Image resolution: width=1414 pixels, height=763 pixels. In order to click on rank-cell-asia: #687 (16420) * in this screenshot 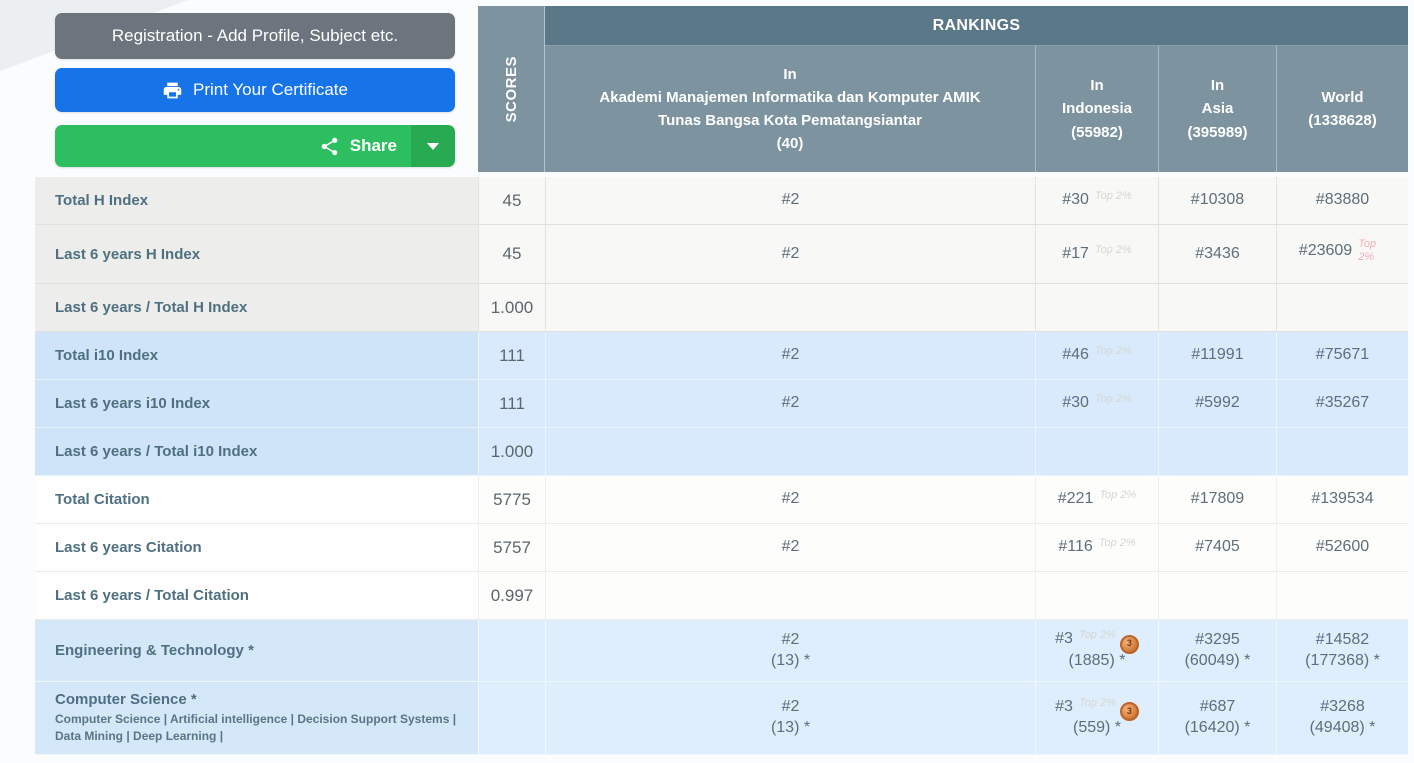, I will do `click(1217, 718)`.